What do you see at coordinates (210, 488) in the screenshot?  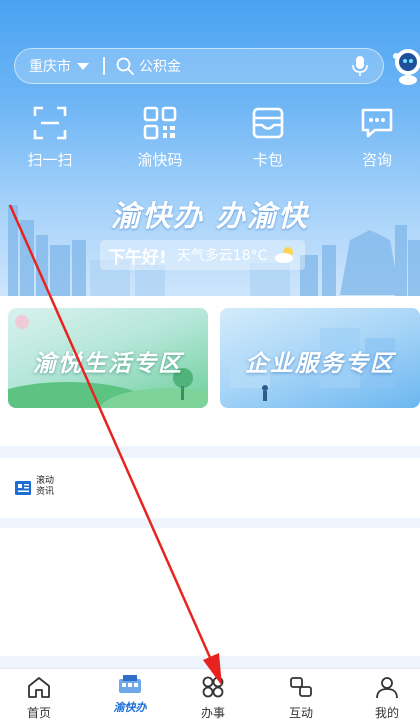 I see `news-section: 滚动资讯` at bounding box center [210, 488].